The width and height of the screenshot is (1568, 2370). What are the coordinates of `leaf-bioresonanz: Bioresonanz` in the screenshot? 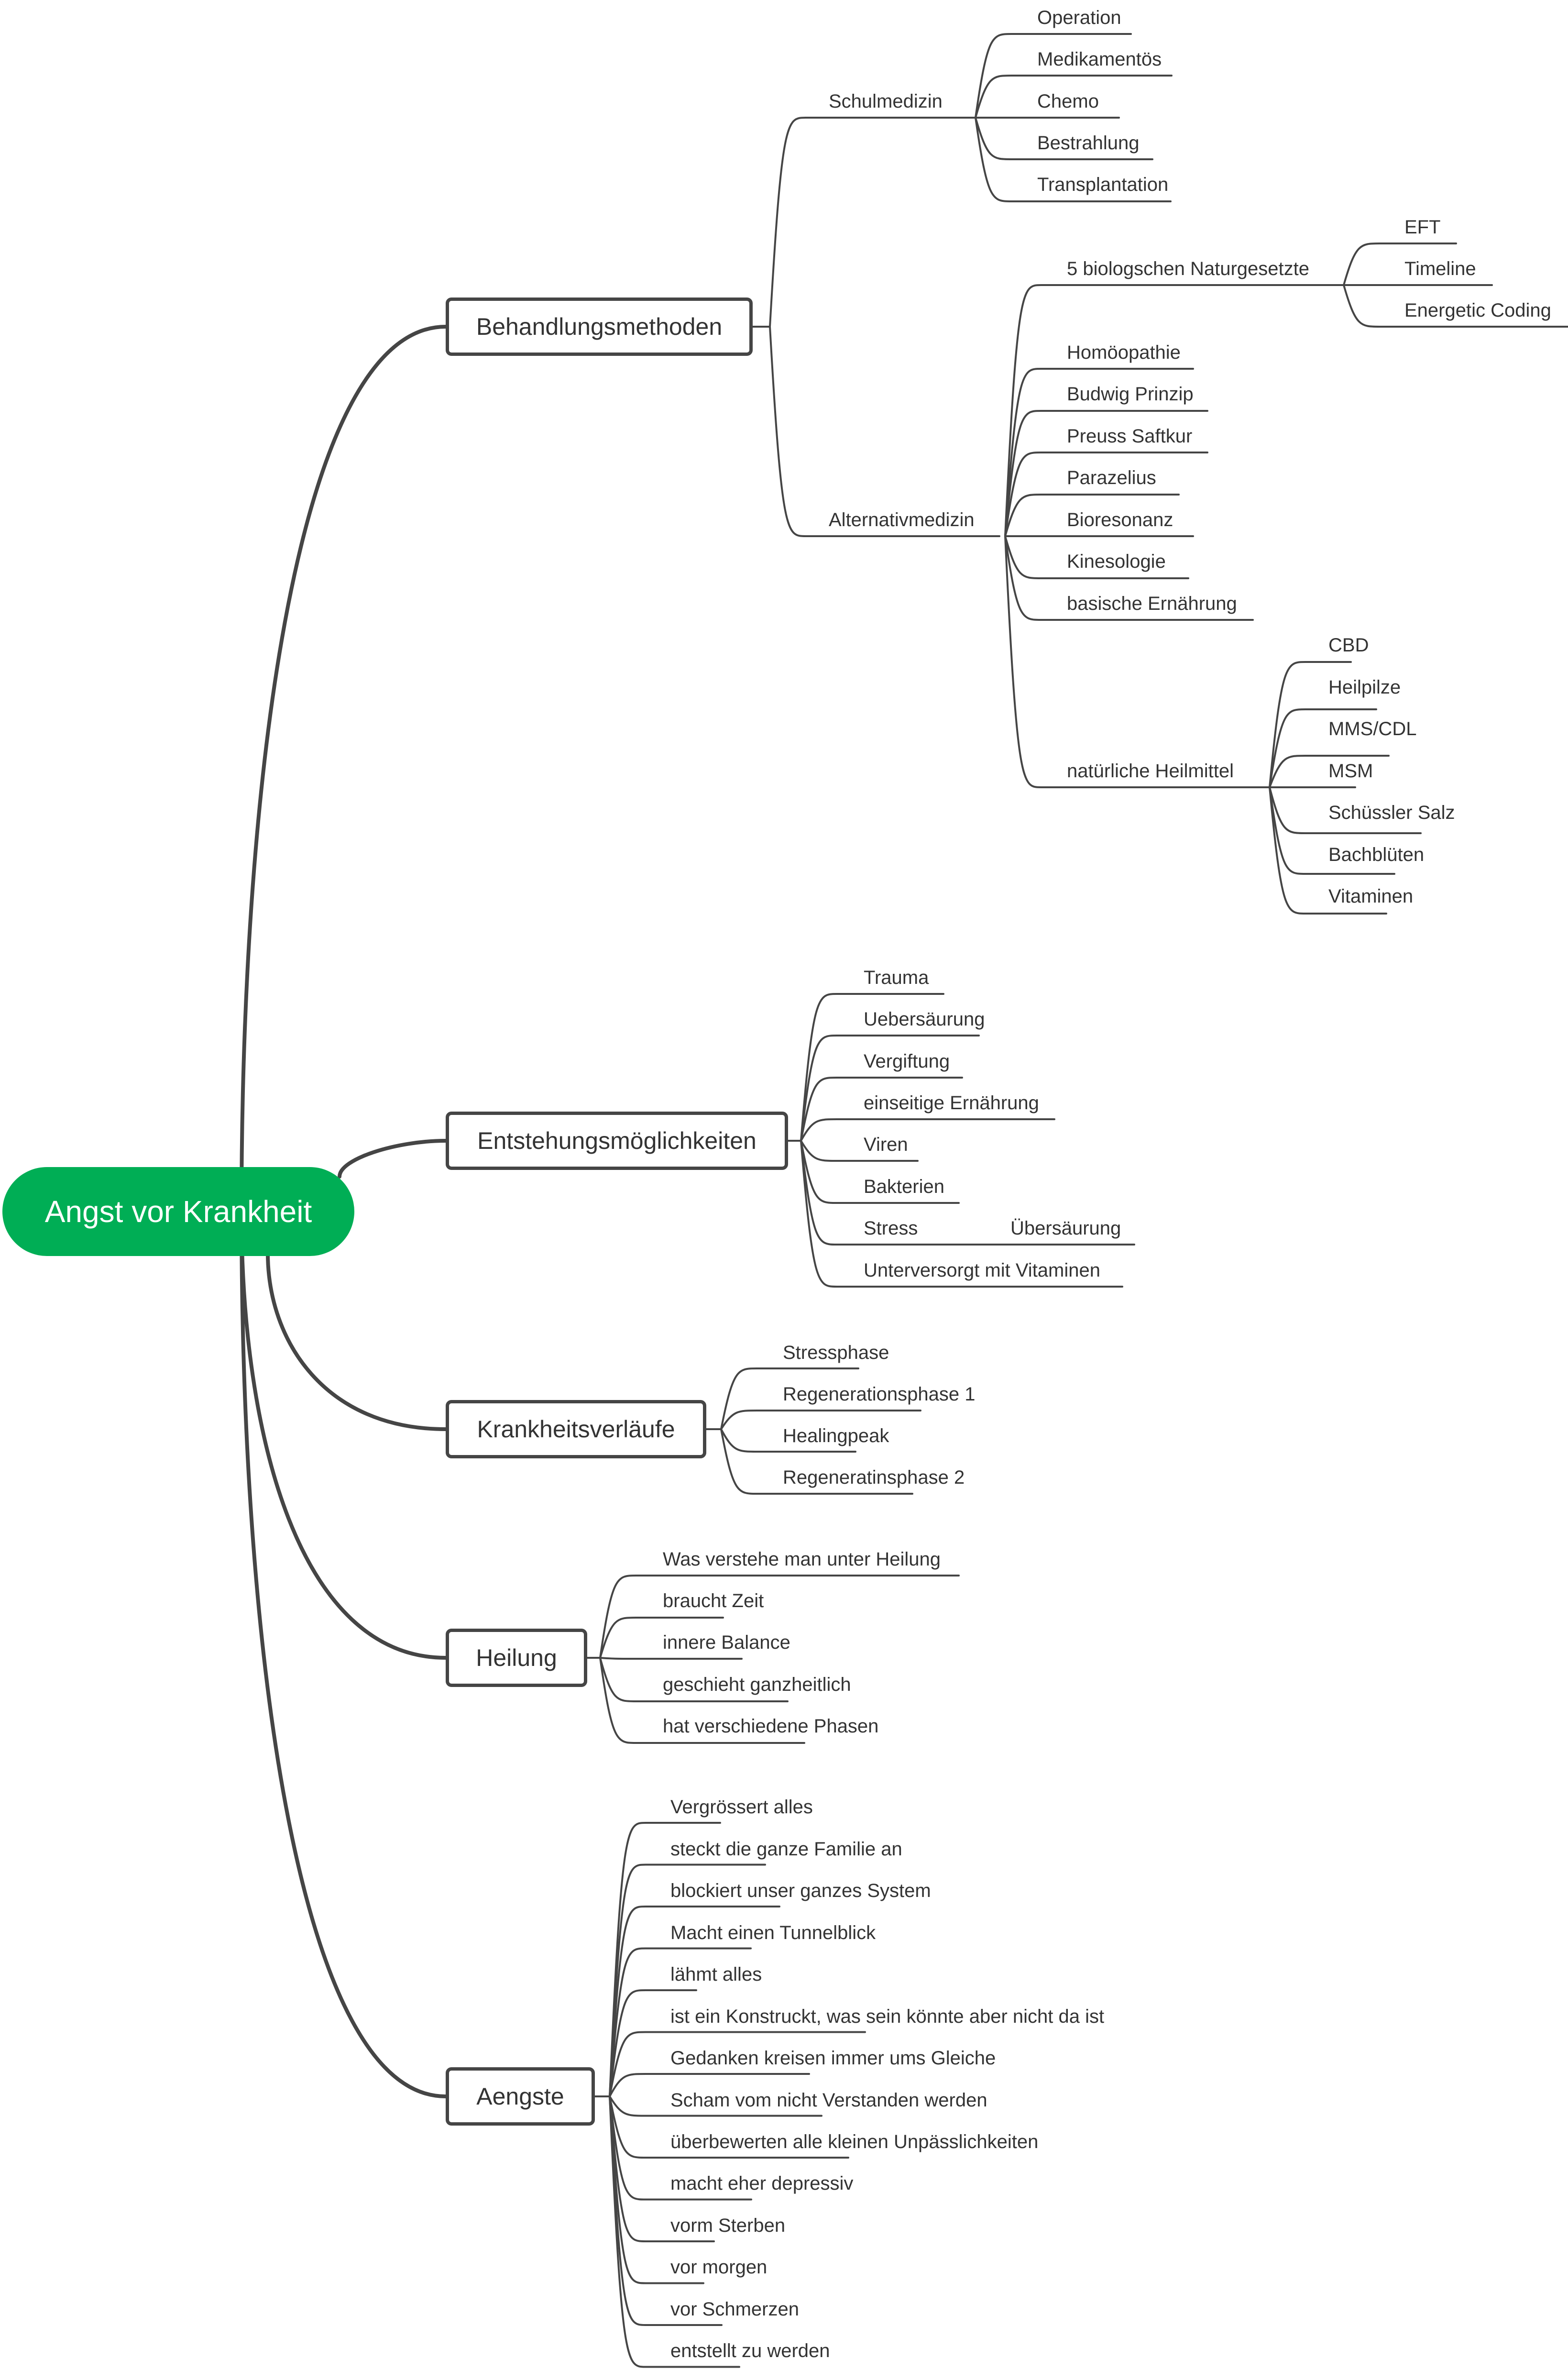 It's located at (1120, 519).